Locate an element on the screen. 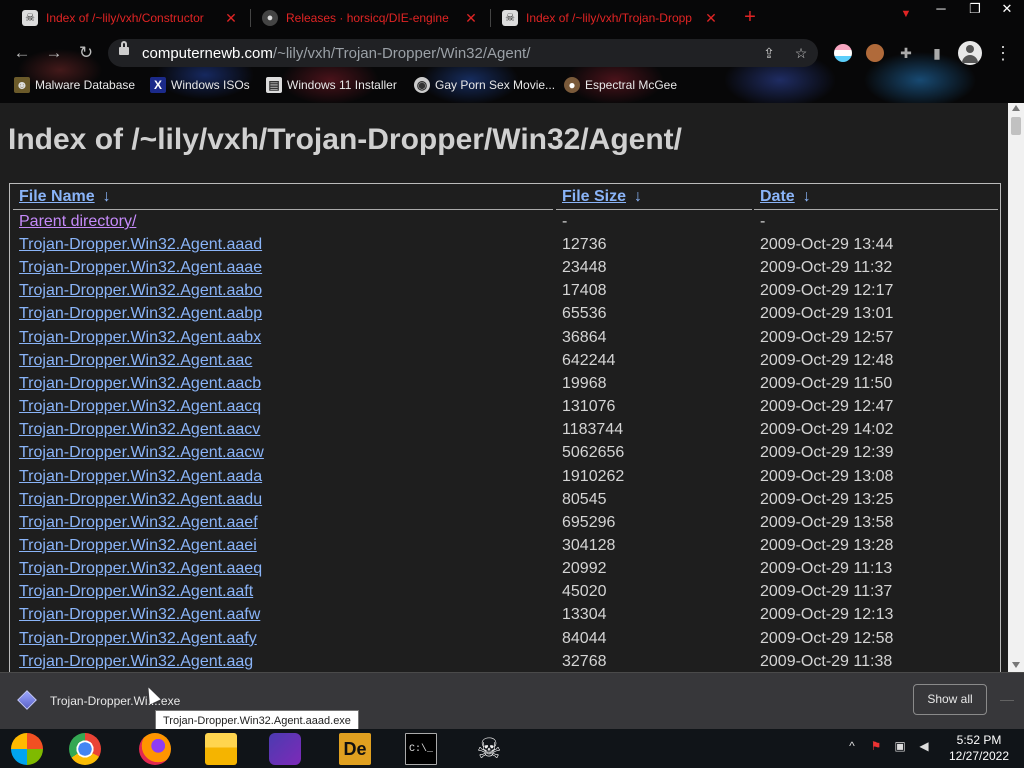 The image size is (1024, 768). vertical-scrollbar is located at coordinates (1016, 387).